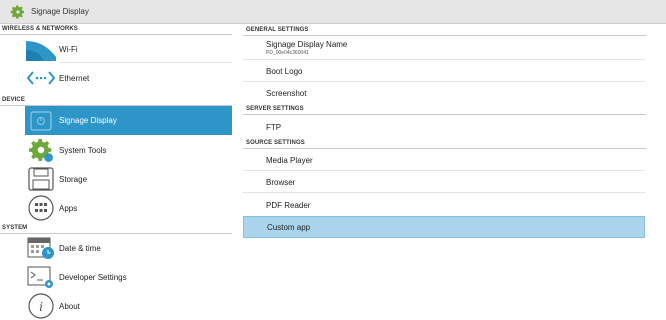 This screenshot has width=666, height=320. Describe the element at coordinates (80, 248) in the screenshot. I see `sidebar-item-label: Date & time` at that location.